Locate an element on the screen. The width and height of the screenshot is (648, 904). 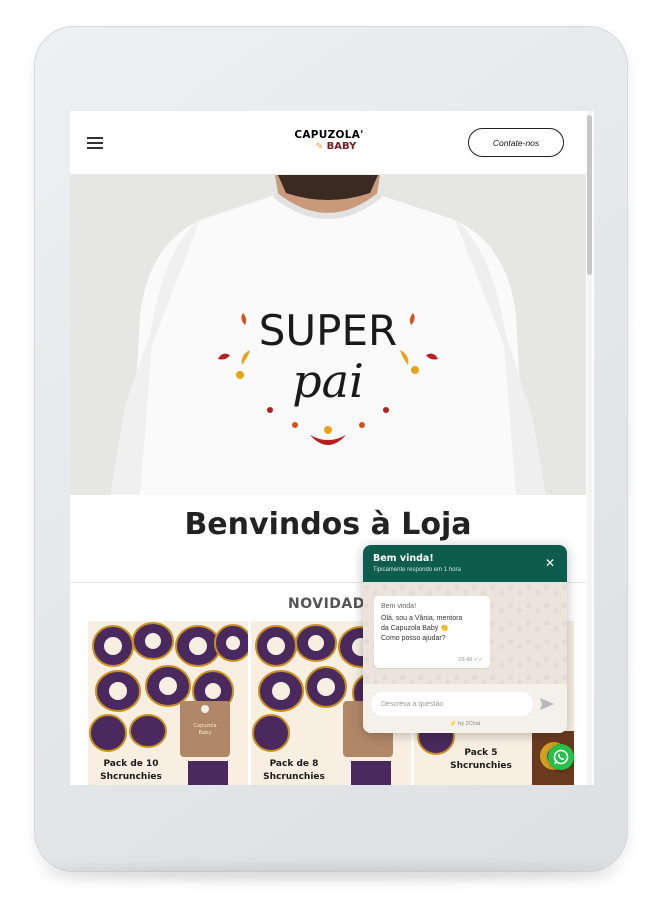
menu-icon is located at coordinates (95, 143).